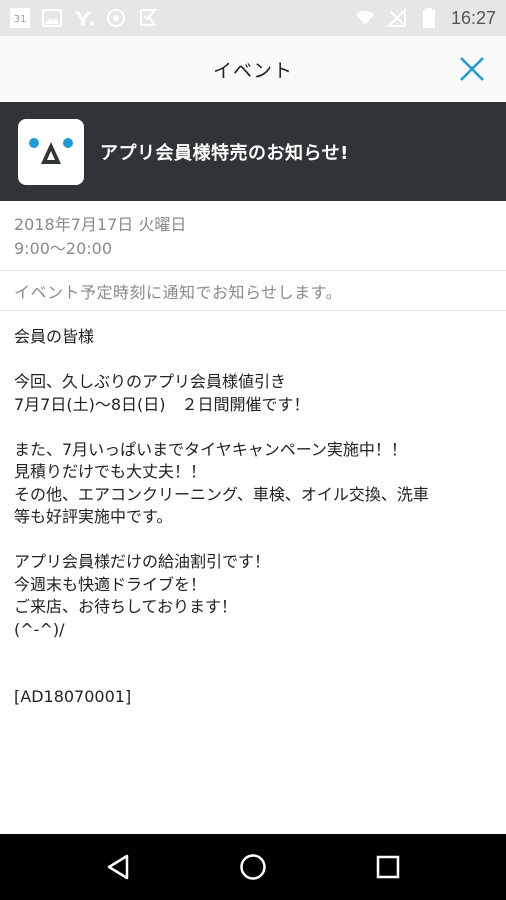 This screenshot has height=900, width=506. I want to click on app-bar: イベント, so click(253, 69).